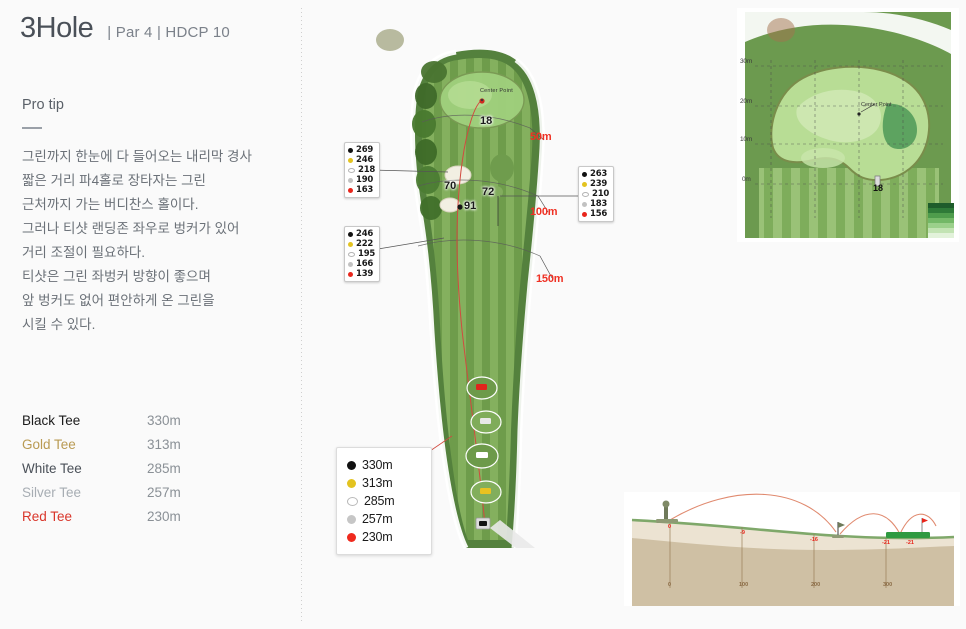 This screenshot has width=966, height=629. I want to click on protip-divider, so click(32, 128).